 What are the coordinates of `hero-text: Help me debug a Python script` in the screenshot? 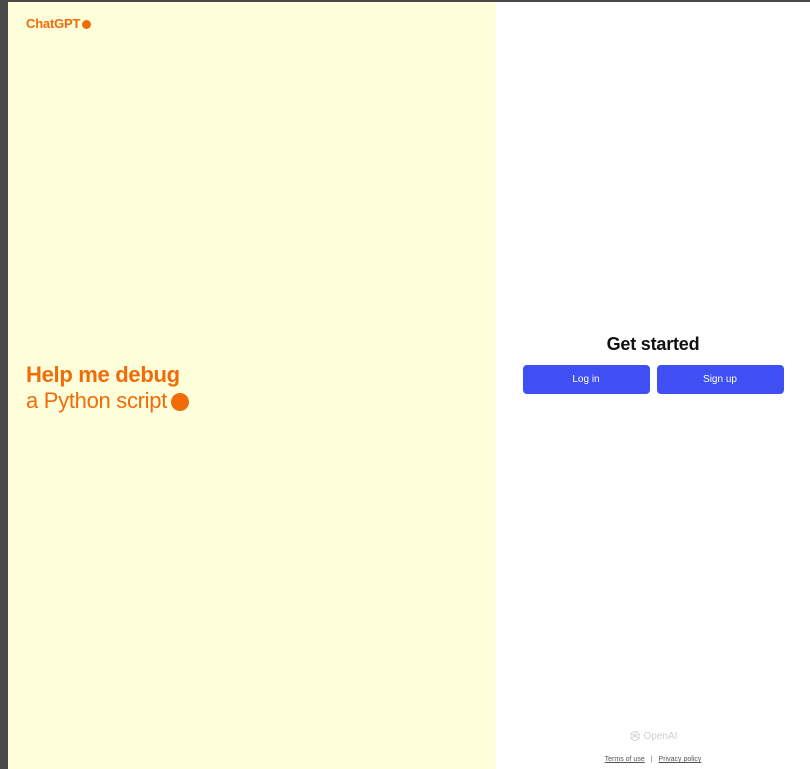 It's located at (108, 388).